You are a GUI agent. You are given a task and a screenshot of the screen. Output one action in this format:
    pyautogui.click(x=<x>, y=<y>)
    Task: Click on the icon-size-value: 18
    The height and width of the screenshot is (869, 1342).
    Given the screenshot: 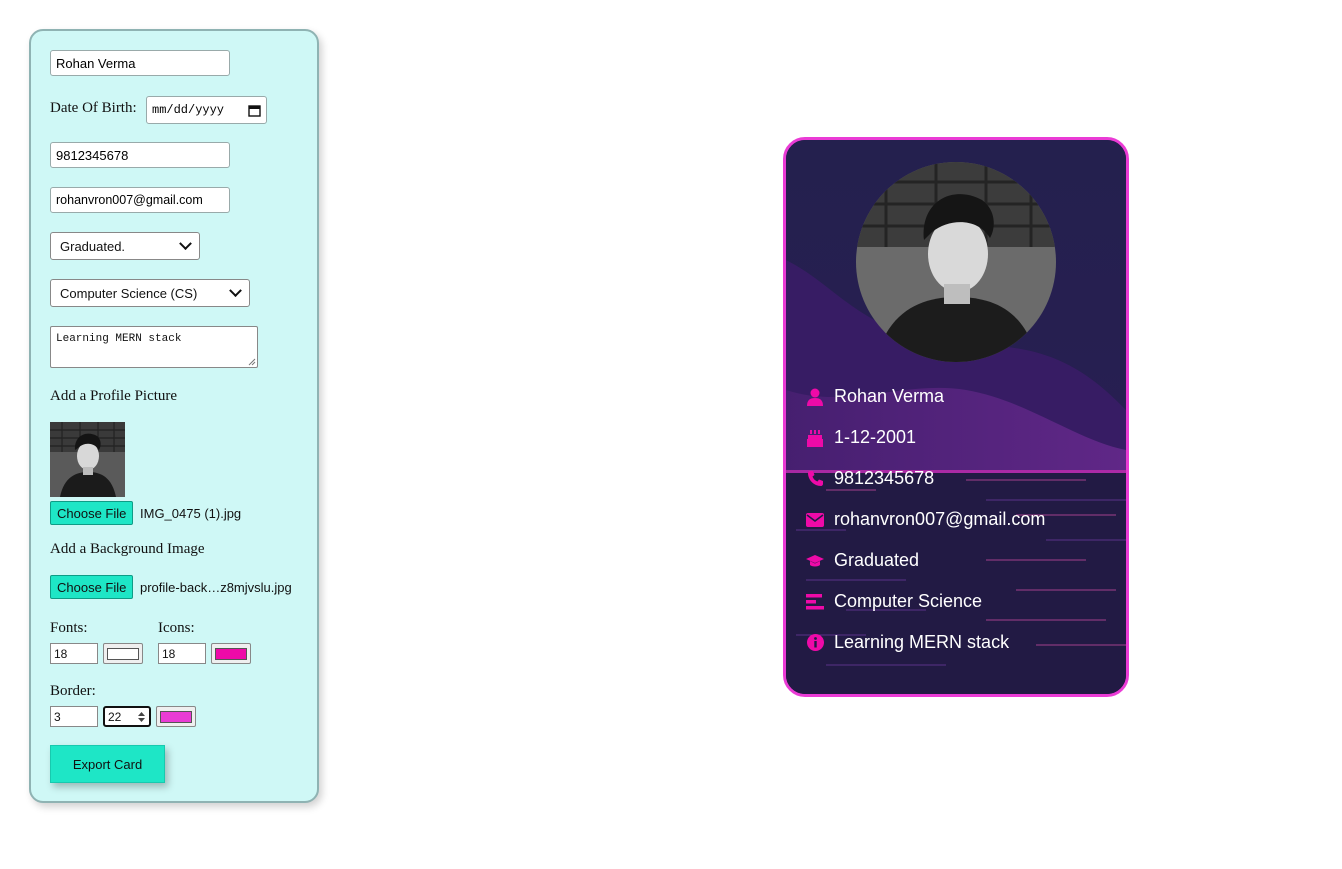 What is the action you would take?
    pyautogui.click(x=169, y=653)
    